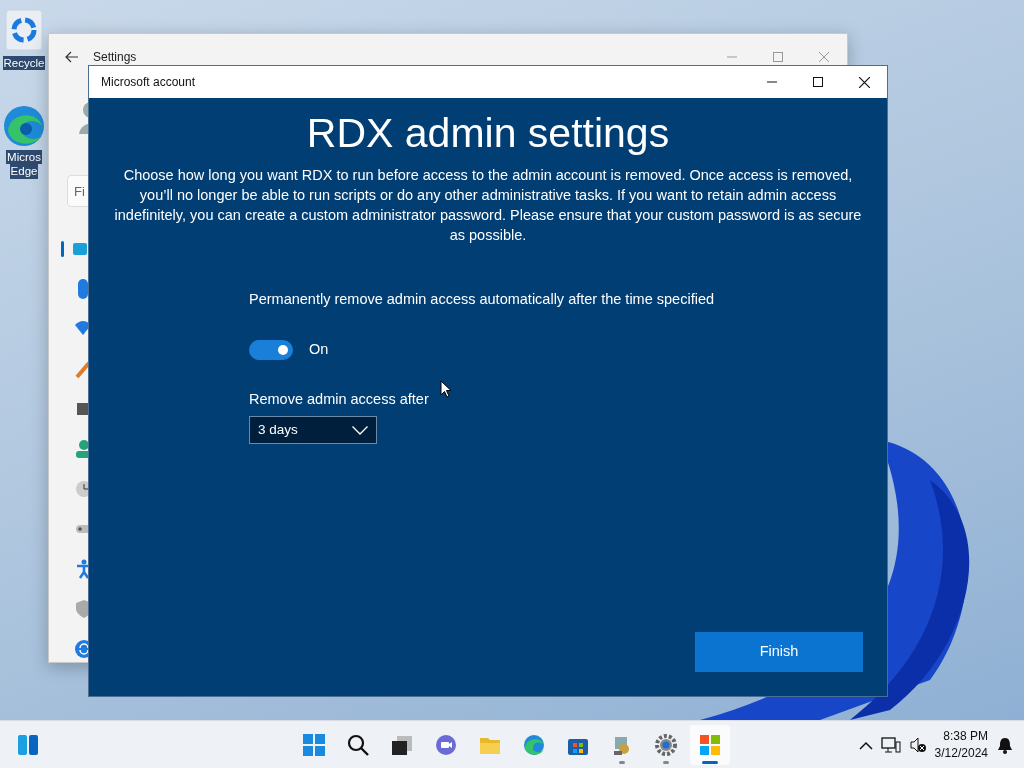 This screenshot has width=1024, height=768. Describe the element at coordinates (1005, 744) in the screenshot. I see `notification-bell-icon` at that location.